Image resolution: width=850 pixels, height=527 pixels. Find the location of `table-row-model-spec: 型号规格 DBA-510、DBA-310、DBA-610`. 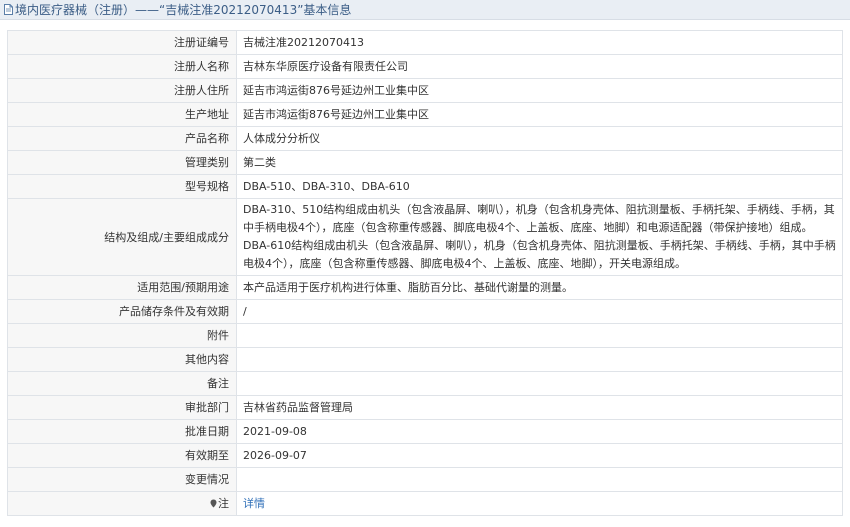

table-row-model-spec: 型号规格 DBA-510、DBA-310、DBA-610 is located at coordinates (425, 186).